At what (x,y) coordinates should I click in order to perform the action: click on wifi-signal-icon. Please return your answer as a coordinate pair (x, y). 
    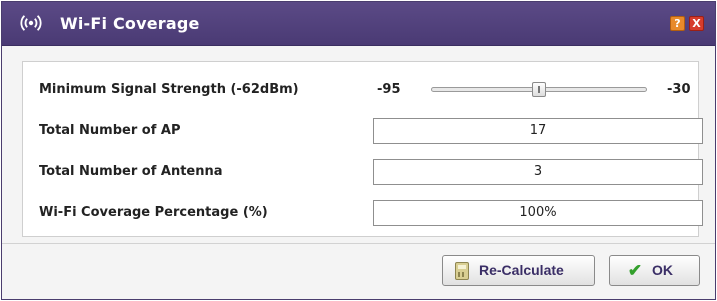
    Looking at the image, I should click on (31, 23).